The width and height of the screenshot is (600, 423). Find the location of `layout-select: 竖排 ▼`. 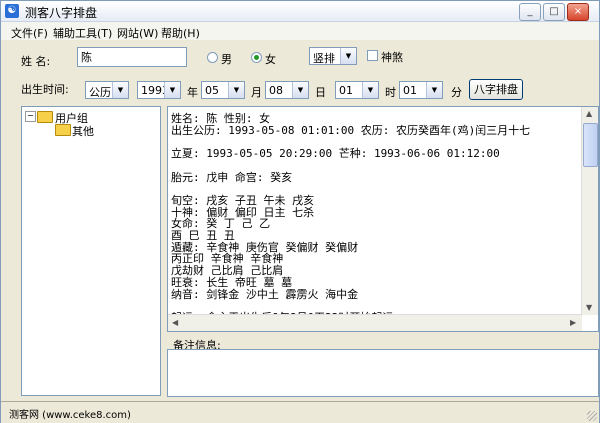

layout-select: 竖排 ▼ is located at coordinates (333, 56).